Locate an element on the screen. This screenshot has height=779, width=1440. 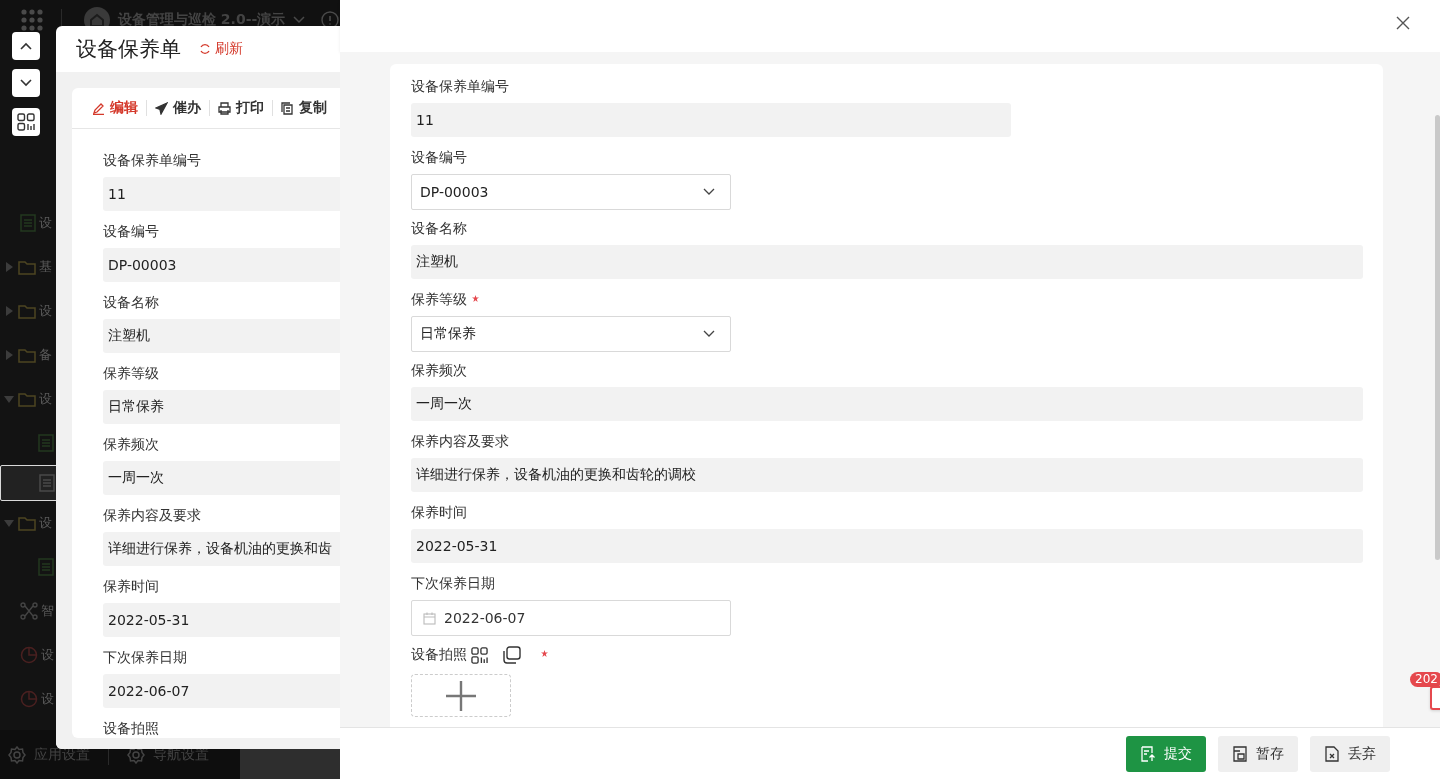
close-button is located at coordinates (1403, 23).